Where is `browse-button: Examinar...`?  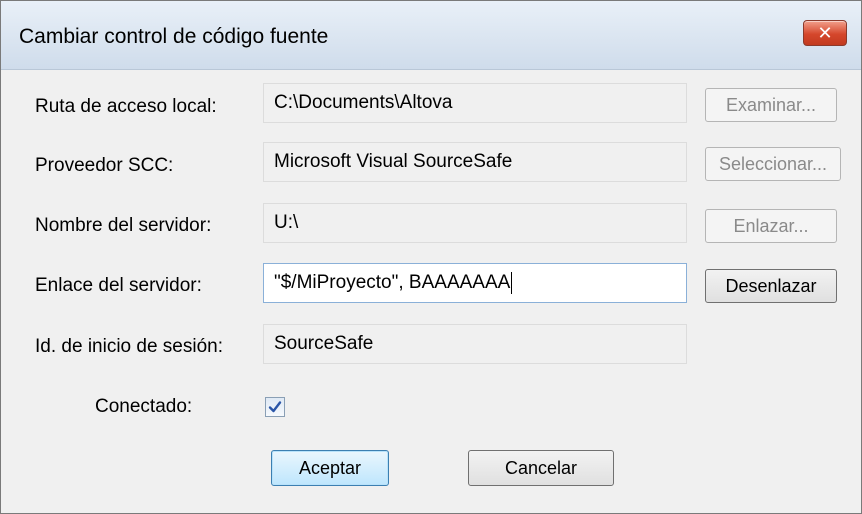
browse-button: Examinar... is located at coordinates (771, 105).